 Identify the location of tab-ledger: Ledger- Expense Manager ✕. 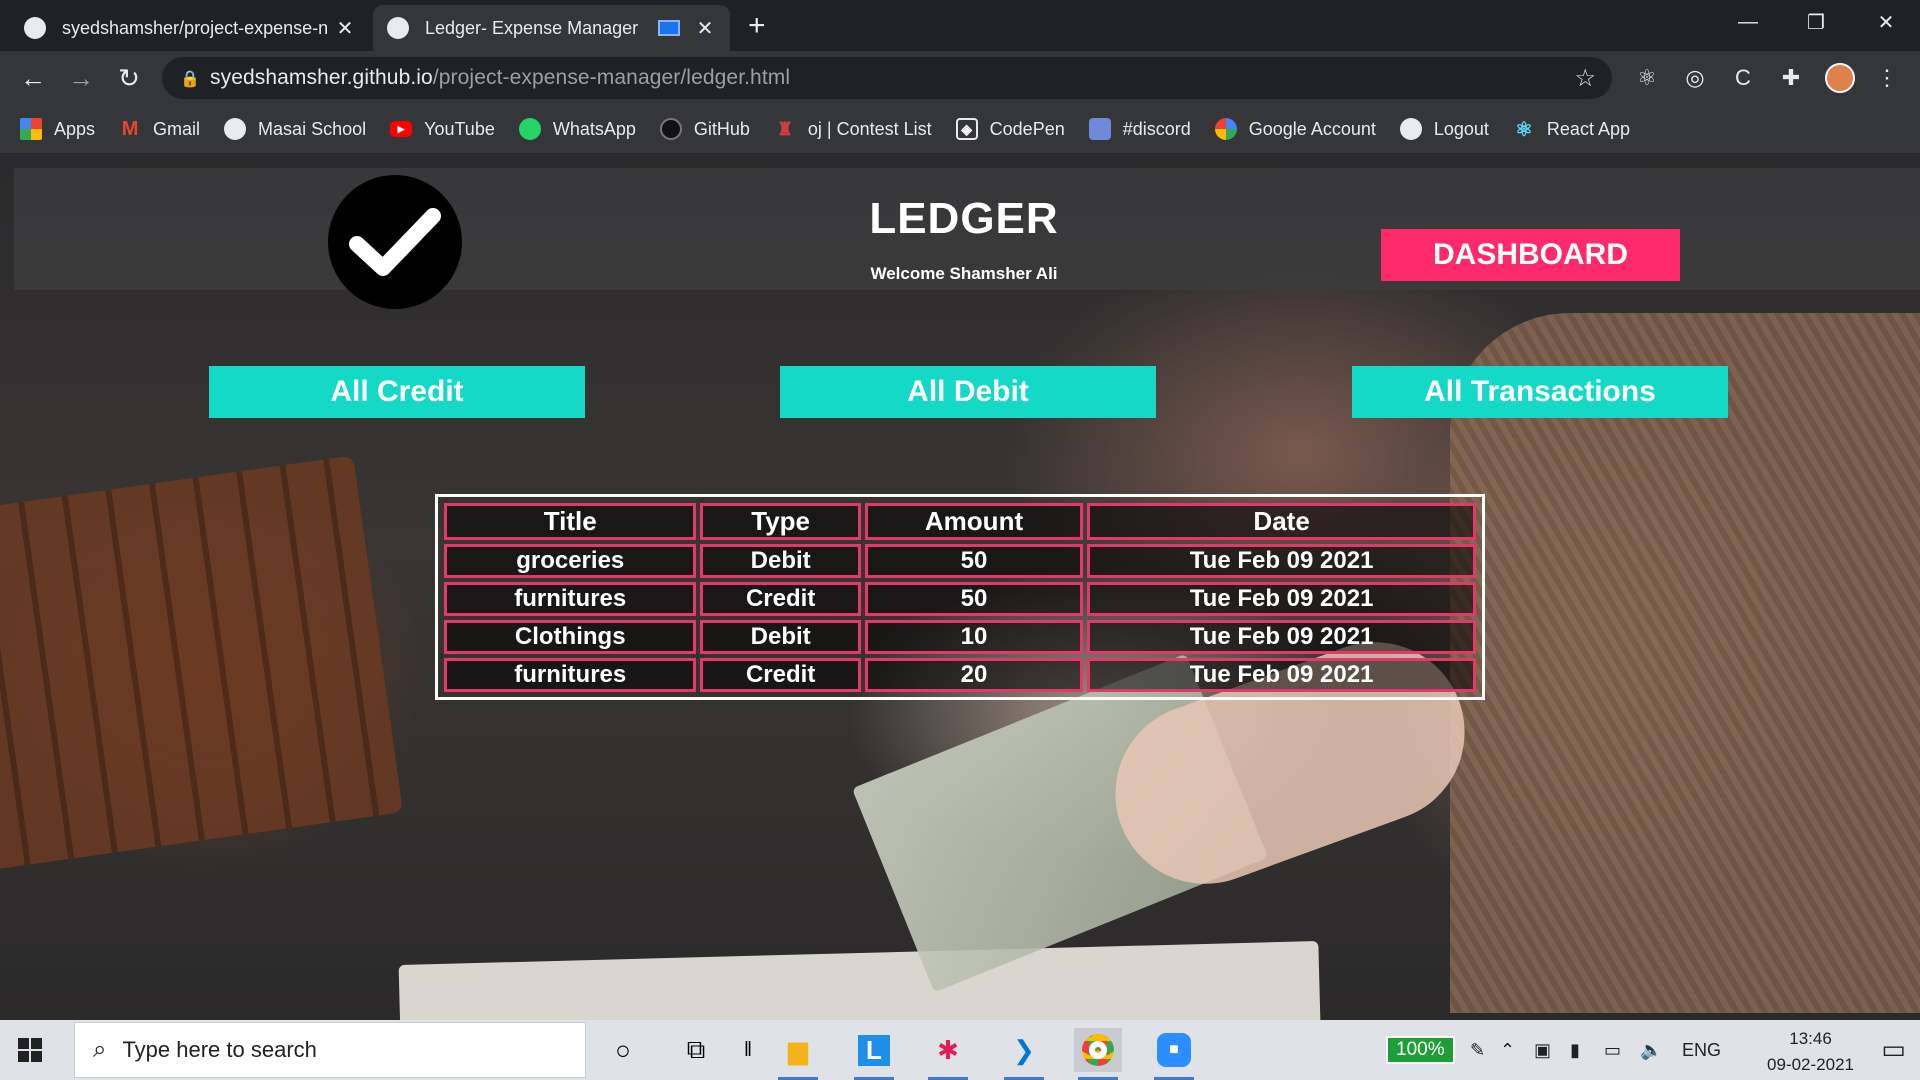
(551, 28).